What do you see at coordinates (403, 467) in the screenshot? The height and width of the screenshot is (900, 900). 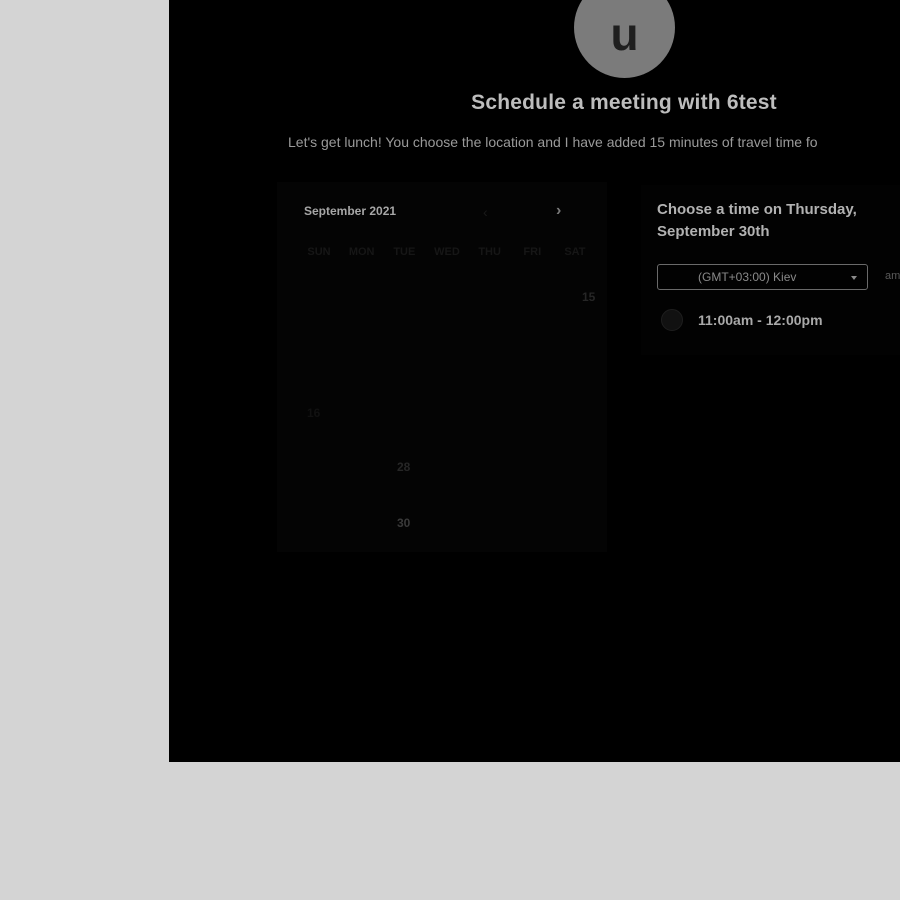 I see `calendar-day: 28` at bounding box center [403, 467].